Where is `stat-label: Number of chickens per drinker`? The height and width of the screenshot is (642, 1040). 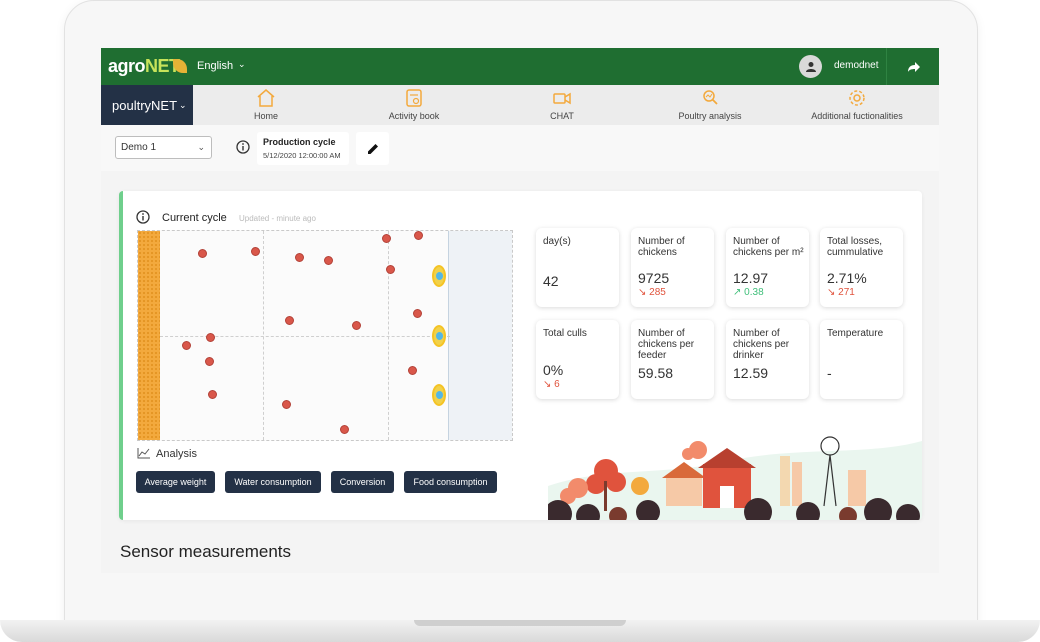 stat-label: Number of chickens per drinker is located at coordinates (761, 344).